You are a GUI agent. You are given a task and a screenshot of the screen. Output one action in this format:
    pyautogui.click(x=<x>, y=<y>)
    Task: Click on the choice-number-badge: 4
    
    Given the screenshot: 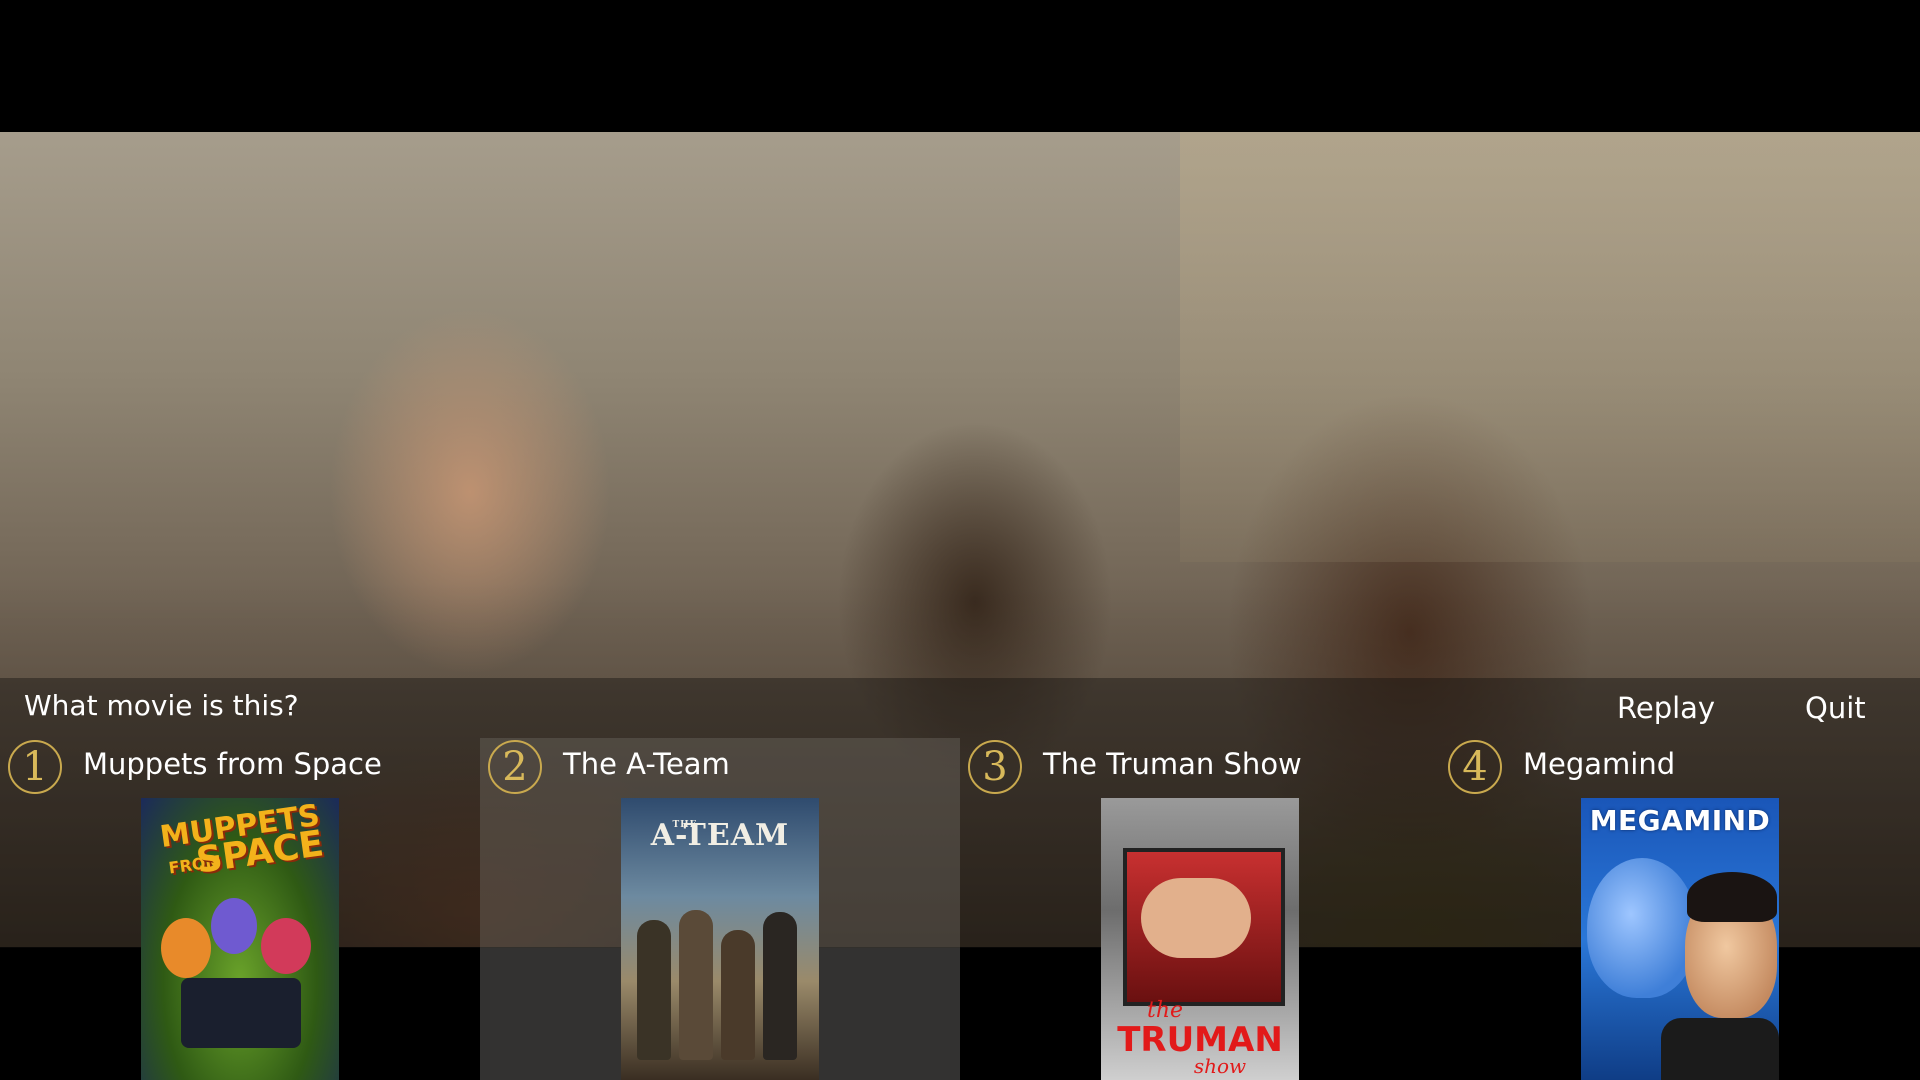 What is the action you would take?
    pyautogui.click(x=1475, y=767)
    